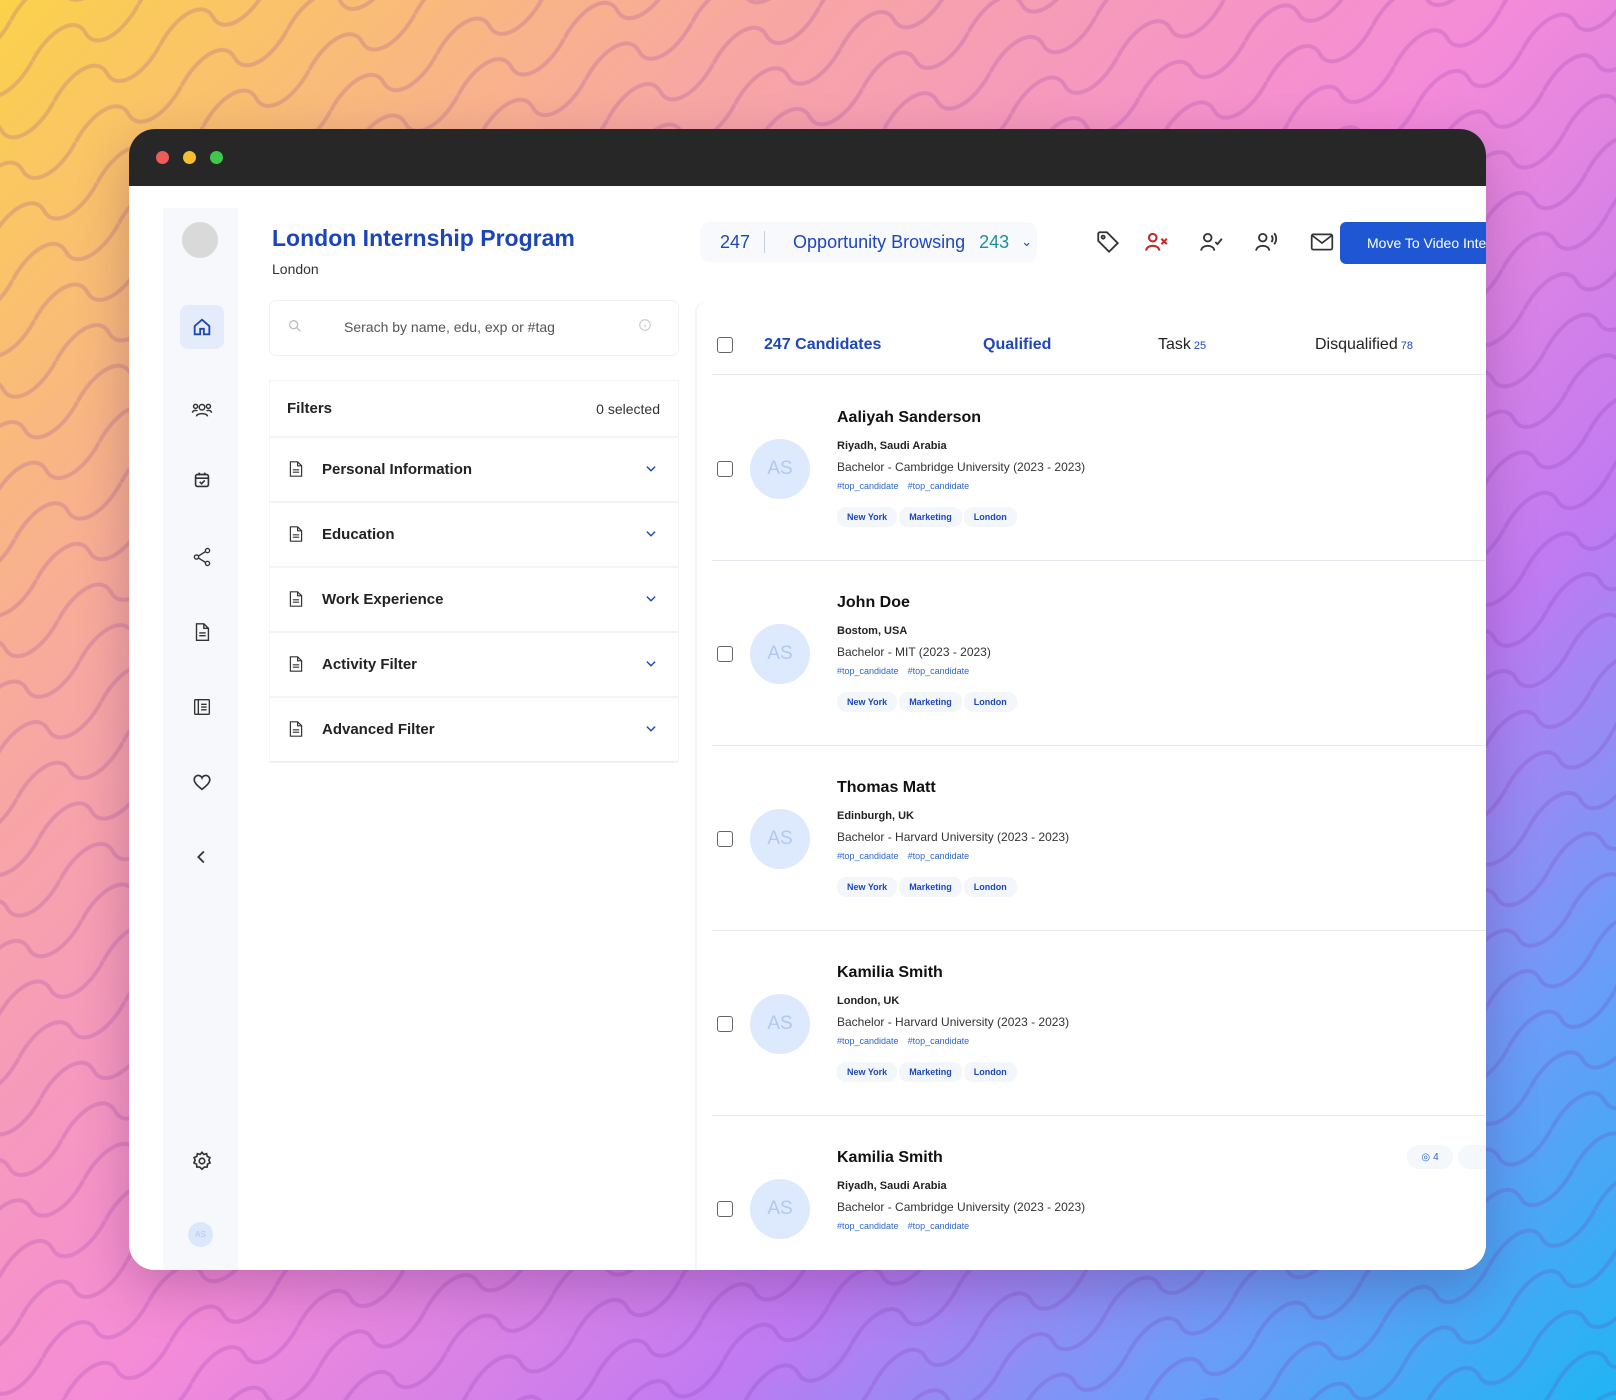 The image size is (1616, 1400). What do you see at coordinates (216, 157) in the screenshot?
I see `maximize-window-dot` at bounding box center [216, 157].